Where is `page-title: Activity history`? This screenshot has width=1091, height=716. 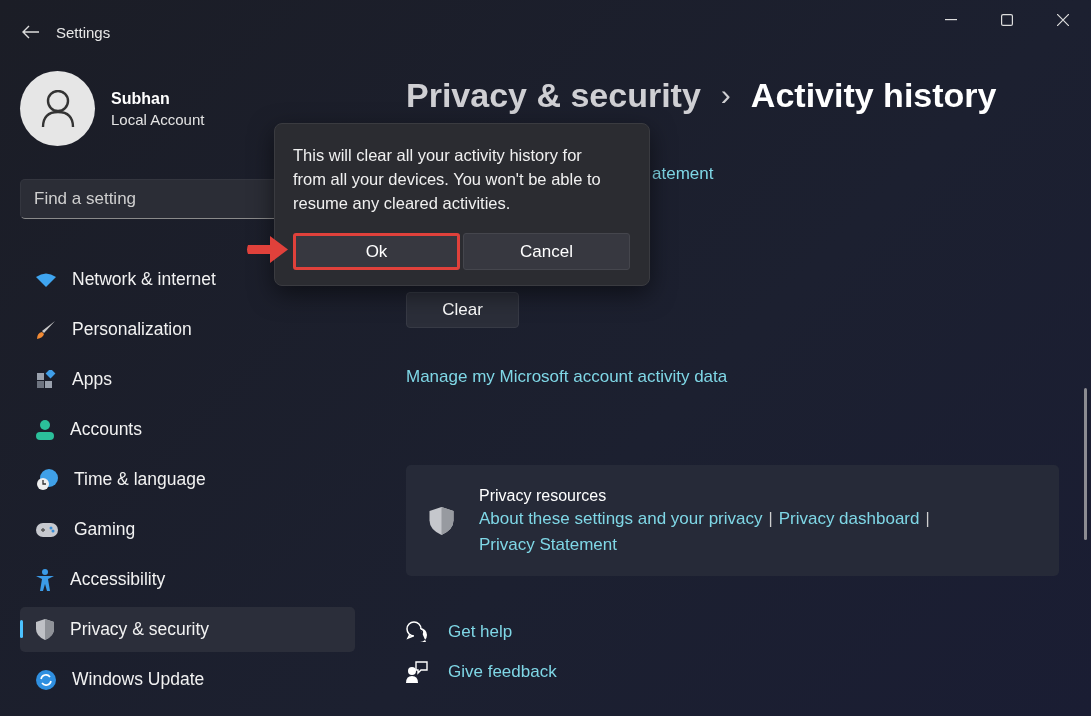
page-title: Activity history is located at coordinates (873, 95).